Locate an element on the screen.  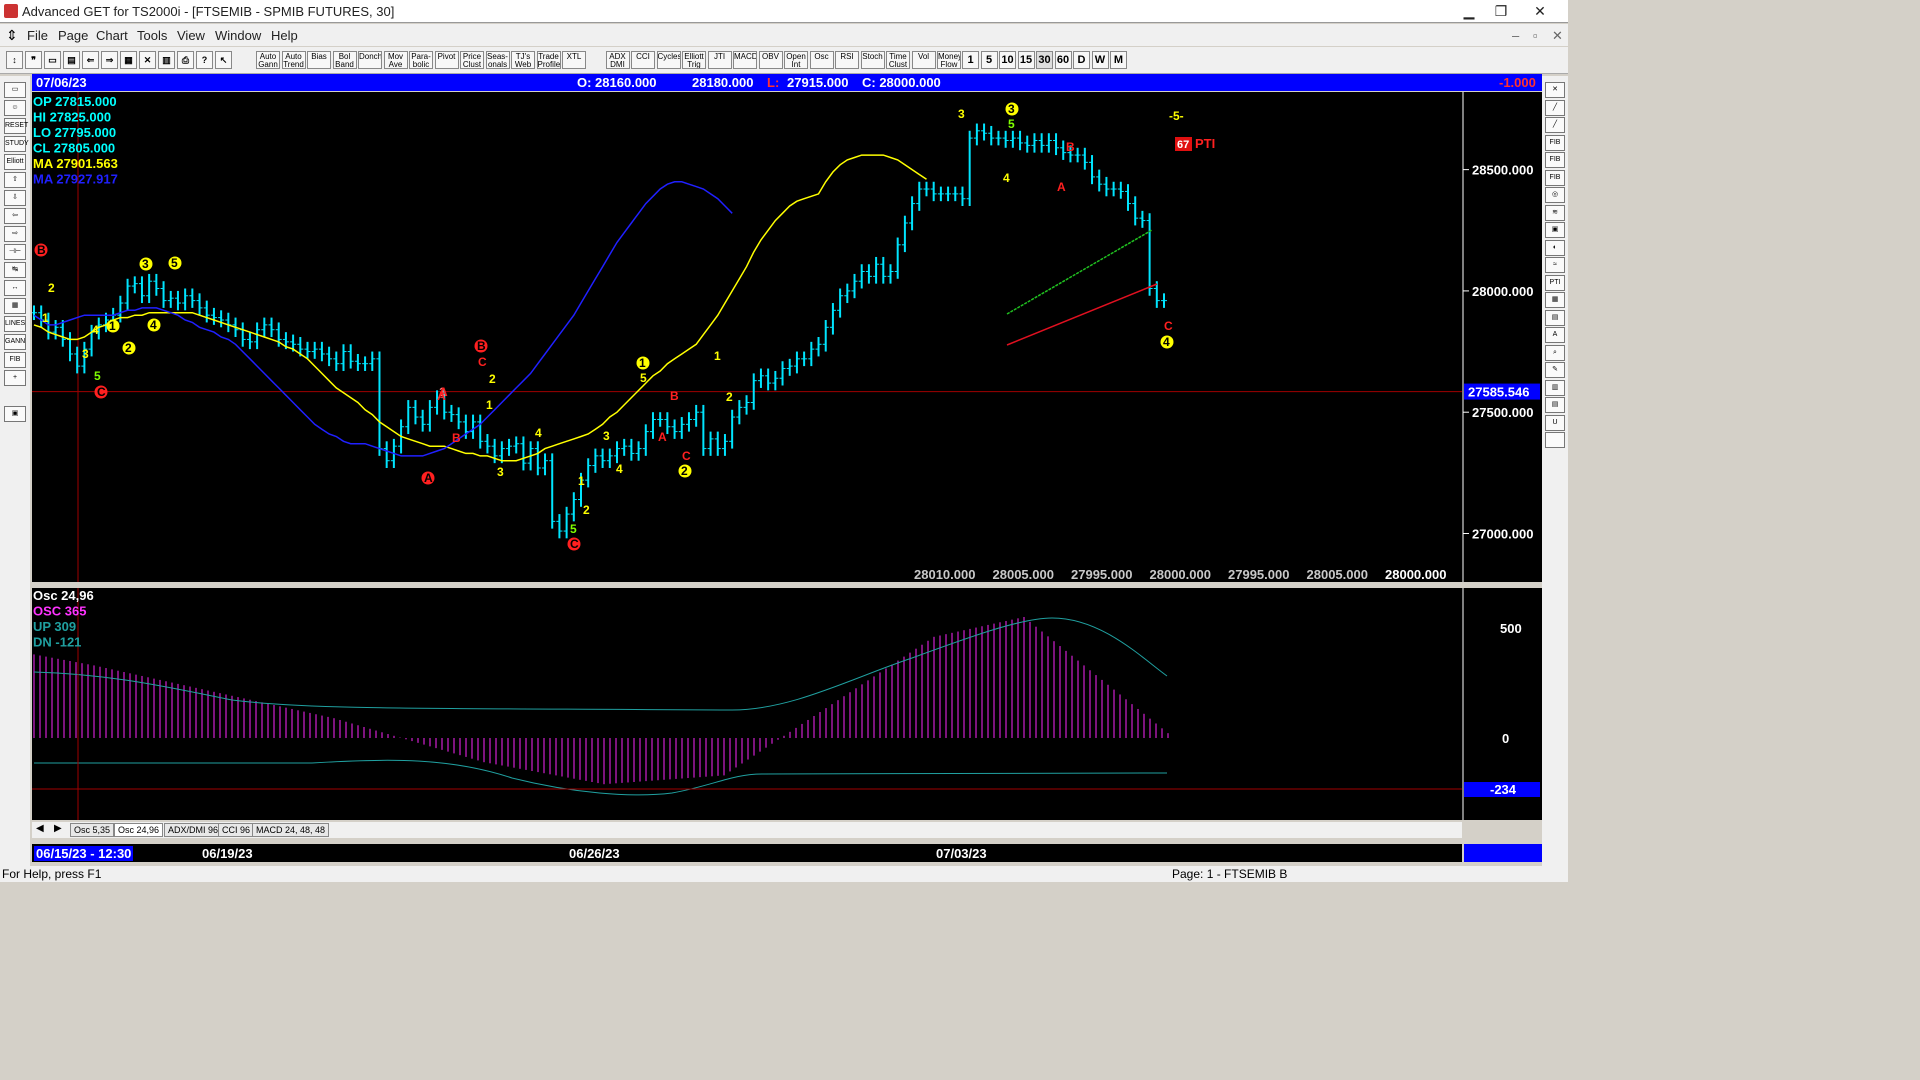
tool-bol-band-button: Bol Band is located at coordinates (344, 60).